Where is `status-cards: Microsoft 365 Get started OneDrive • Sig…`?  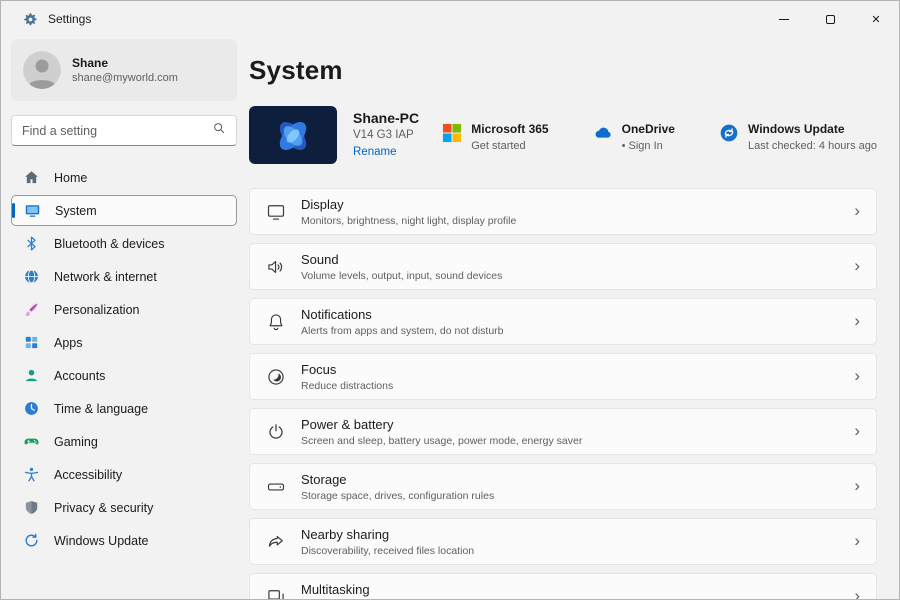 status-cards: Microsoft 365 Get started OneDrive • Sig… is located at coordinates (659, 135).